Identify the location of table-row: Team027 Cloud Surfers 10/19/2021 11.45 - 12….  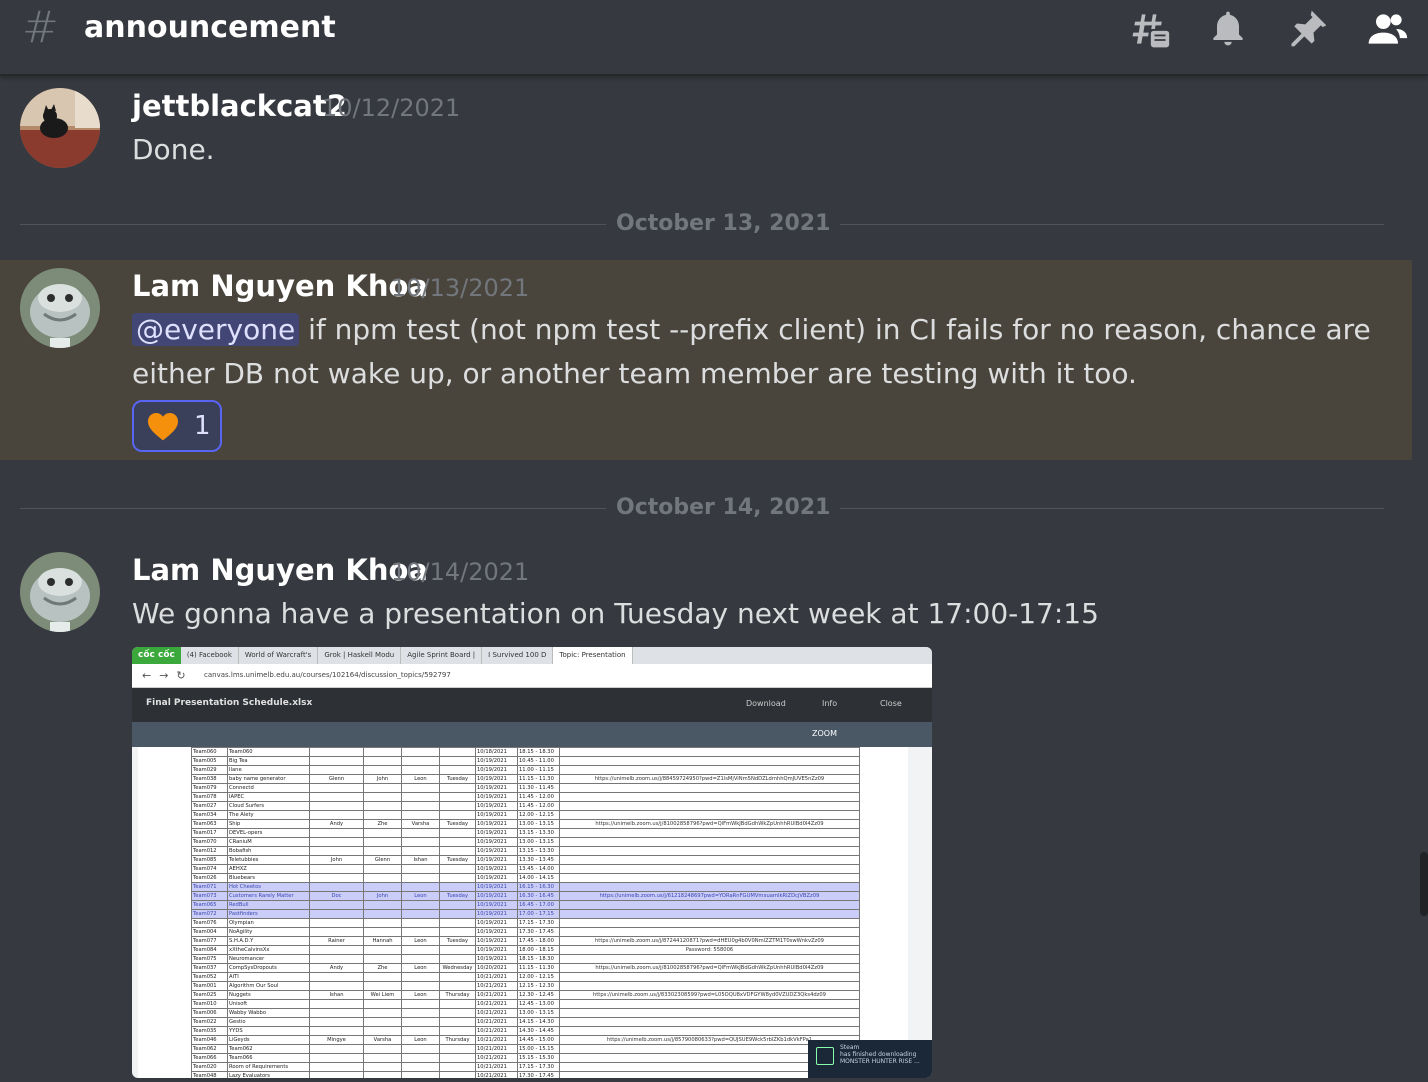
(525, 806).